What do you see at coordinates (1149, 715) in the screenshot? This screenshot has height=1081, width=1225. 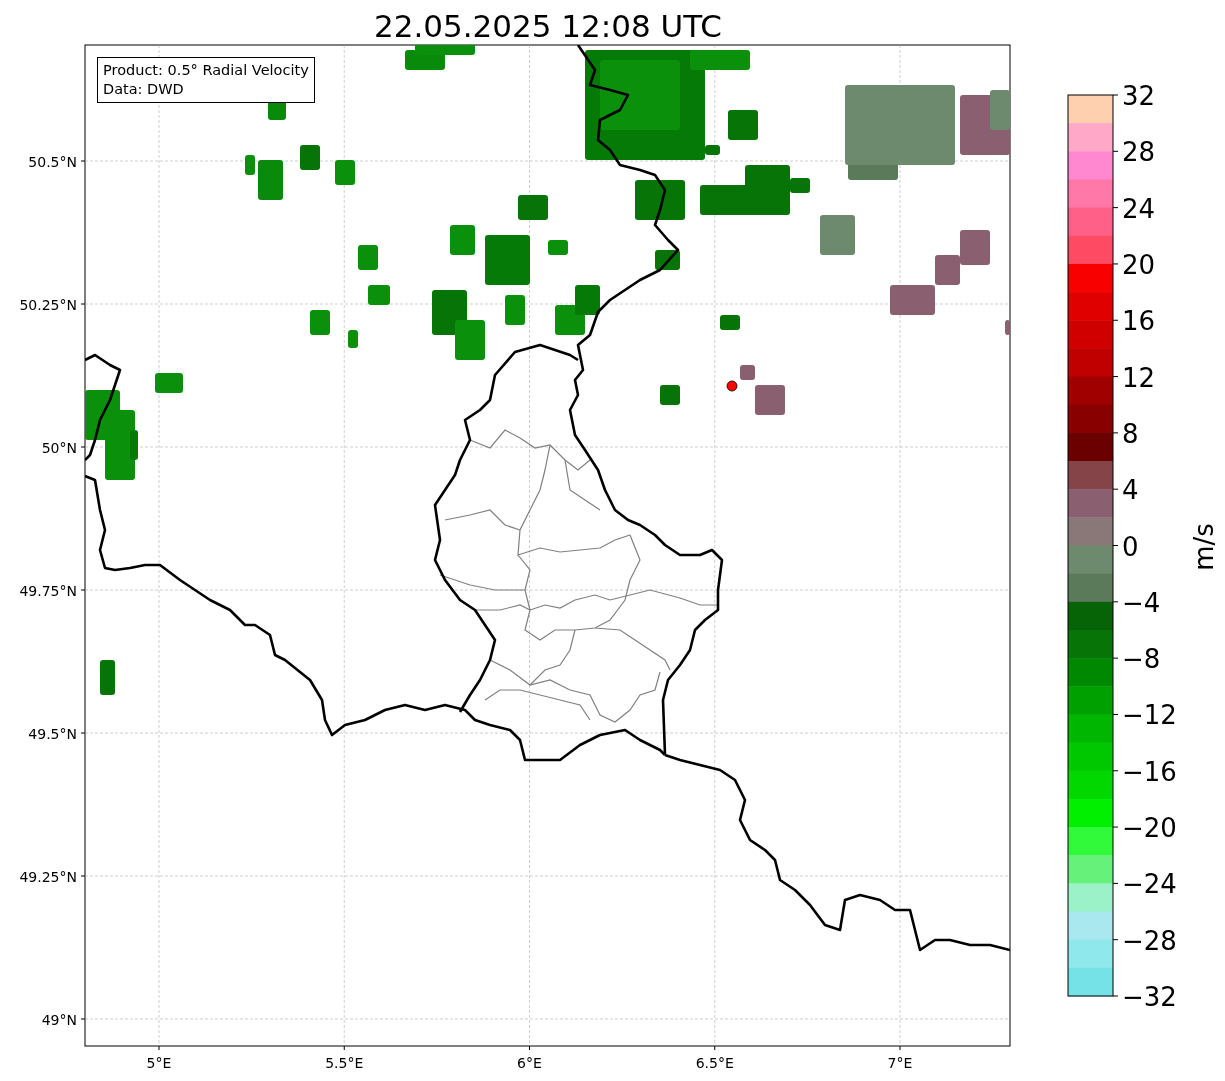 I see `colorbar-tick-label: −12` at bounding box center [1149, 715].